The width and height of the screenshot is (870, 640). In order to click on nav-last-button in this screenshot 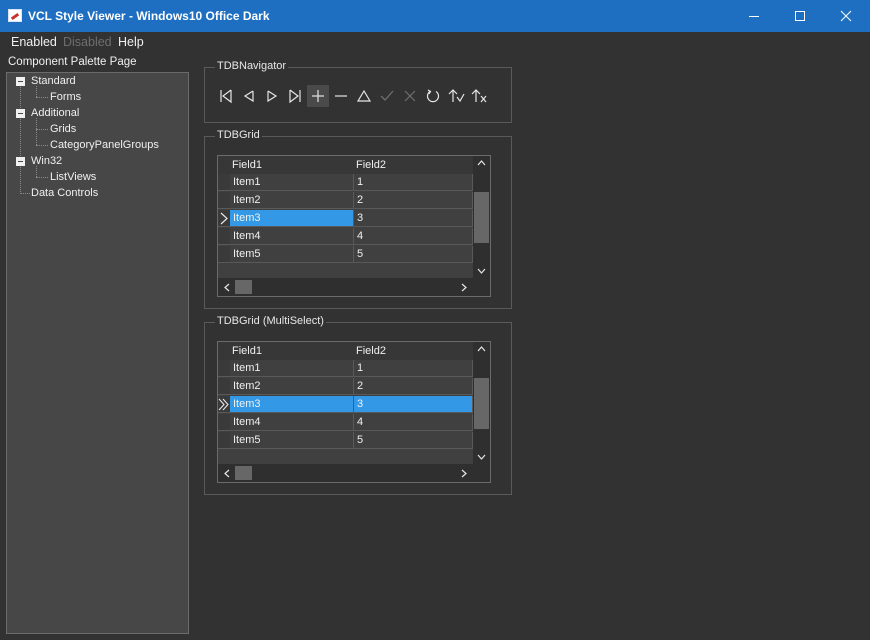, I will do `click(295, 96)`.